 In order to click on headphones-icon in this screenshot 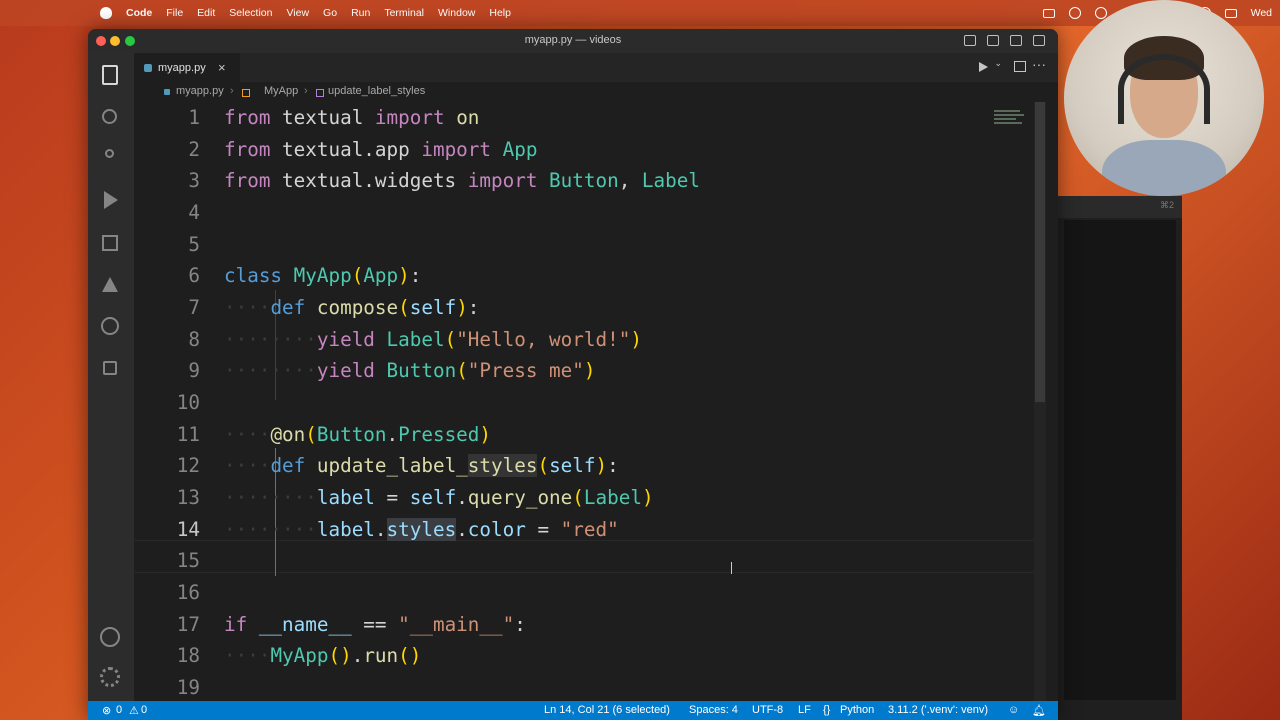, I will do `click(1164, 89)`.